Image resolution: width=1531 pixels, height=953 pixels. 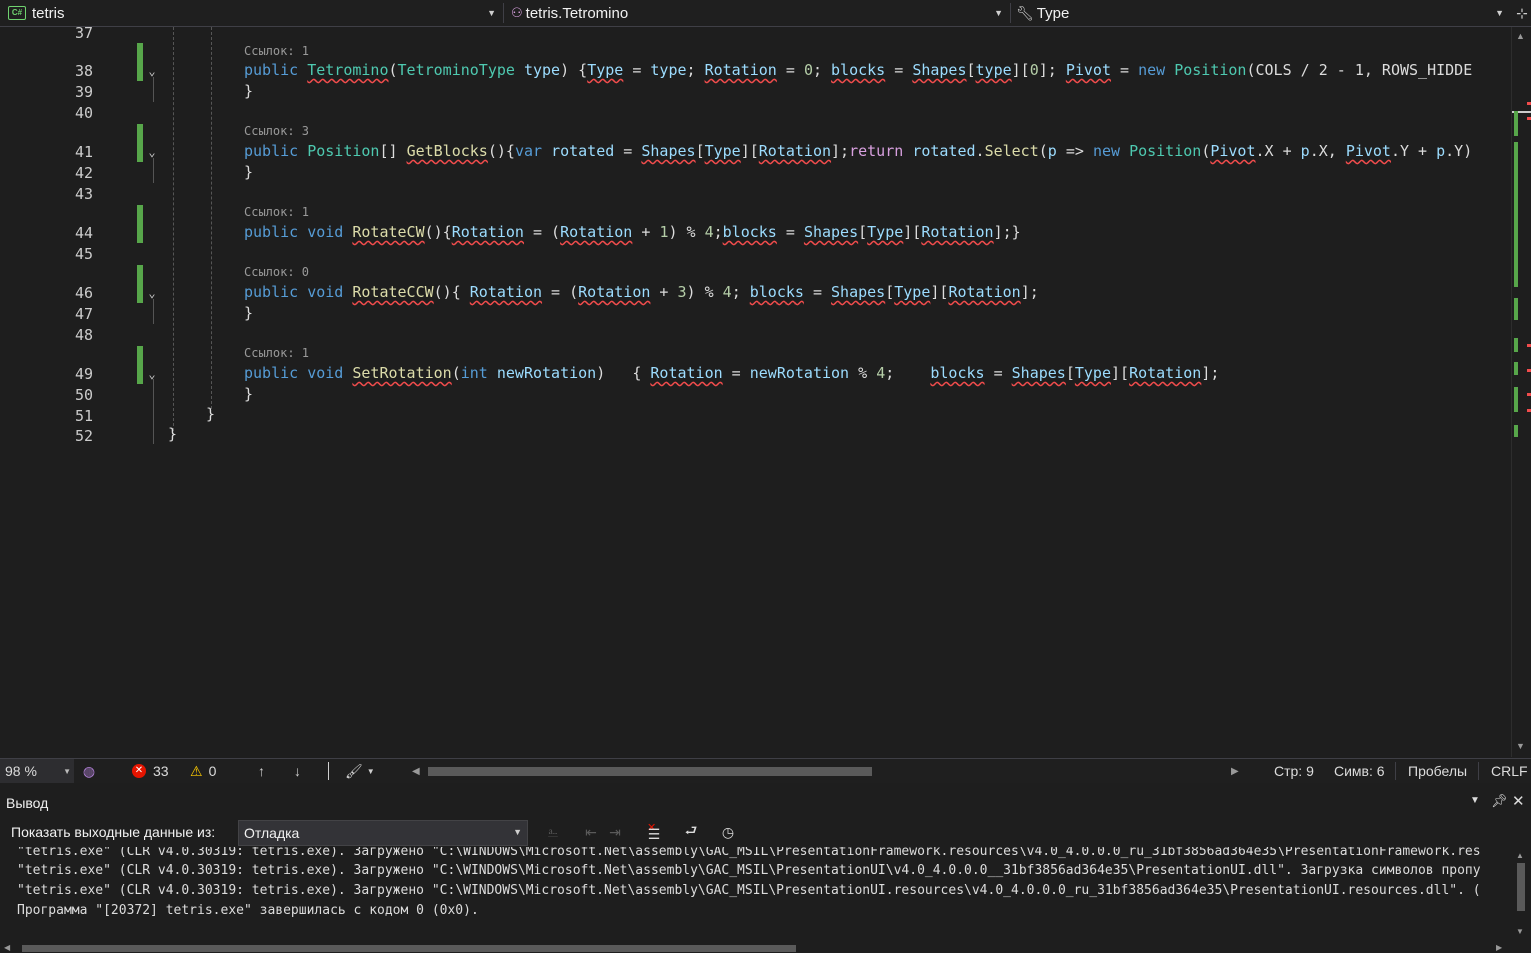 I want to click on line-number: 38, so click(x=83, y=71).